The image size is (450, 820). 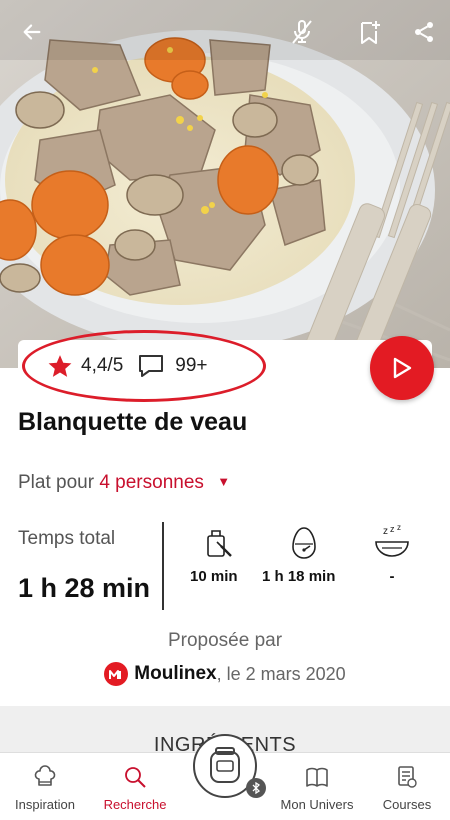 What do you see at coordinates (56, 482) in the screenshot?
I see `servings-prefix: Plat pour` at bounding box center [56, 482].